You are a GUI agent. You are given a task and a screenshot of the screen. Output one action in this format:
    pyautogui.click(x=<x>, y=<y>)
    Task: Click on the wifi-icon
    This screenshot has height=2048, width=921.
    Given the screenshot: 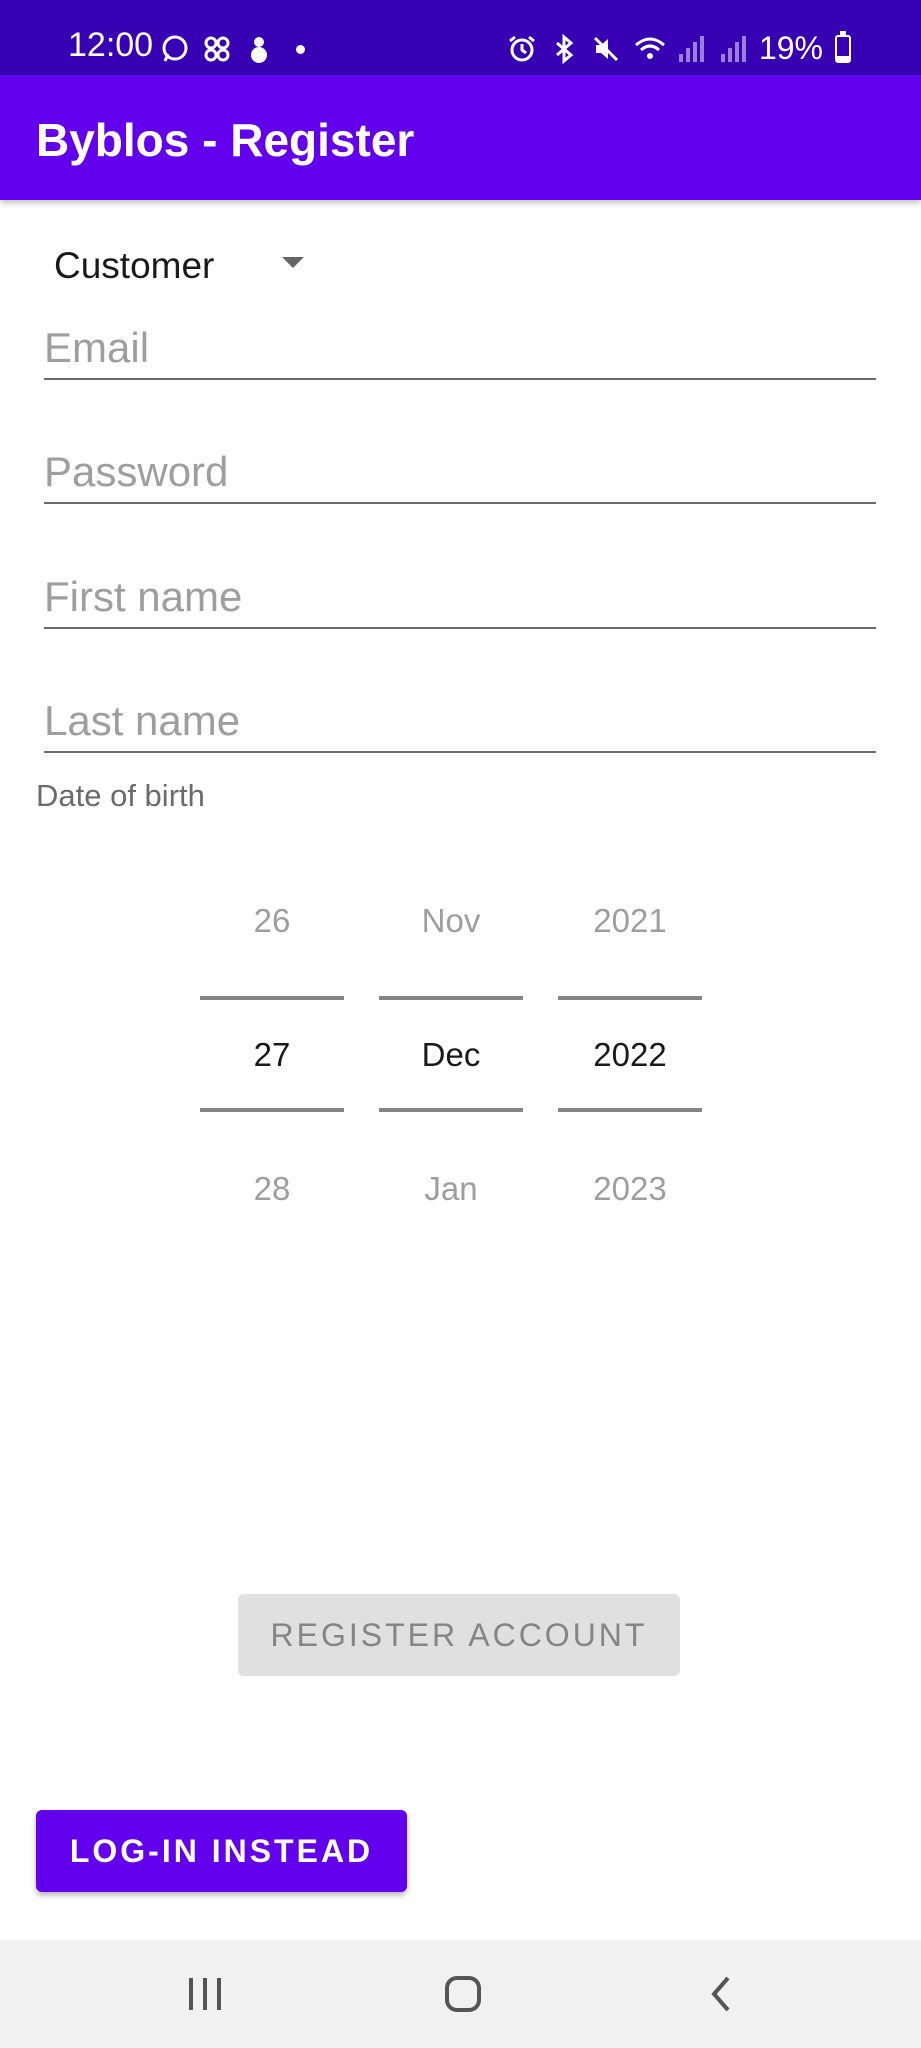 What is the action you would take?
    pyautogui.click(x=649, y=49)
    